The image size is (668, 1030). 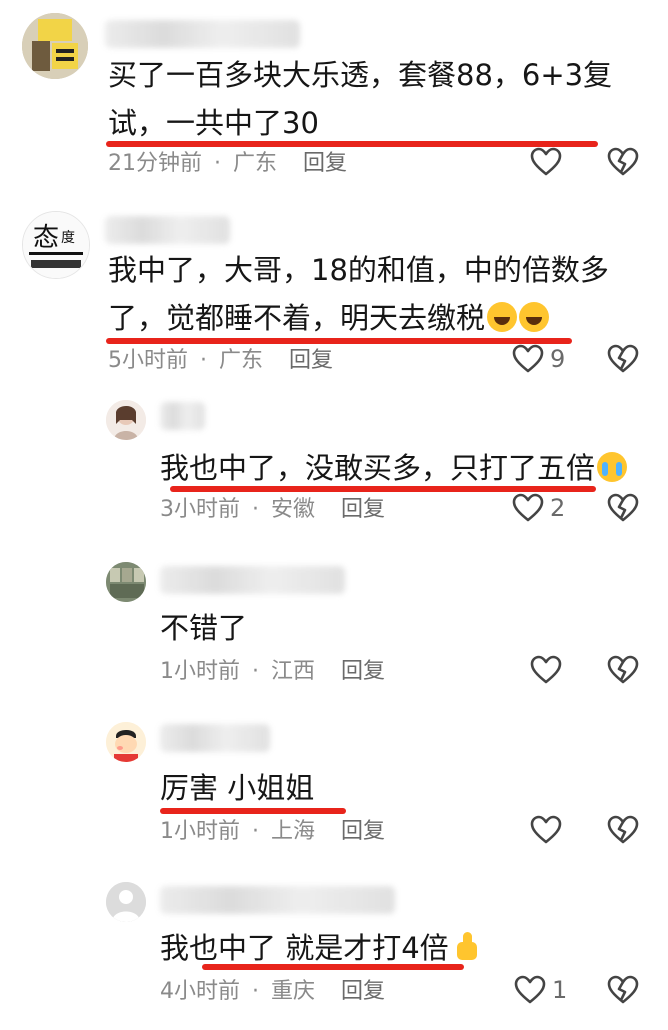 I want to click on comment-text: 我中了，大哥，18的和值，中的倍数多 了，觉都睡不着，明天去缴税, so click(x=358, y=294).